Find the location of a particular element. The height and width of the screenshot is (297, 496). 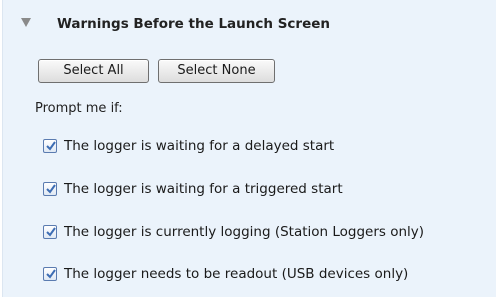

select-all-button: Select All is located at coordinates (93, 71).